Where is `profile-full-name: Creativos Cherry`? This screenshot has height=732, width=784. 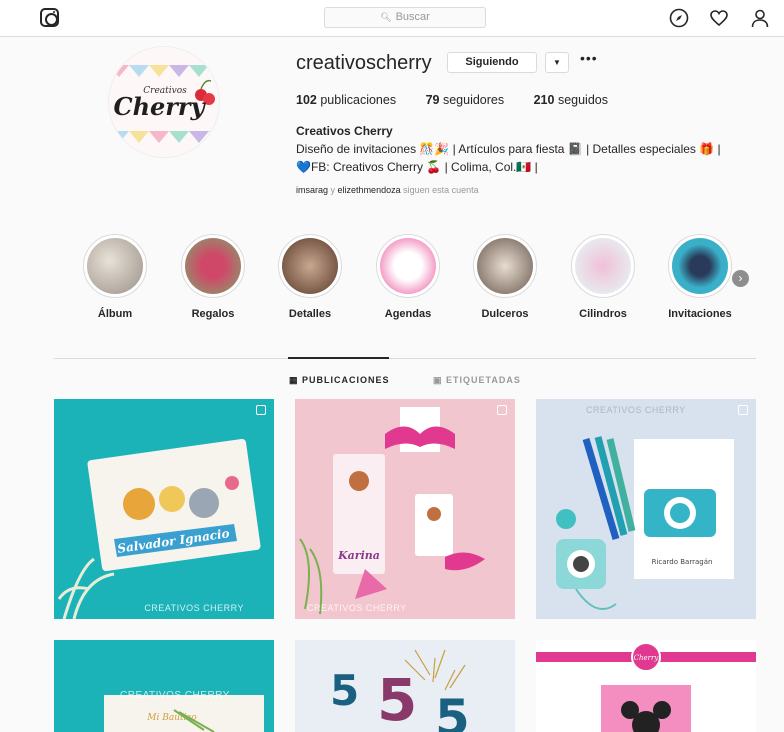
profile-full-name: Creativos Cherry is located at coordinates (344, 131).